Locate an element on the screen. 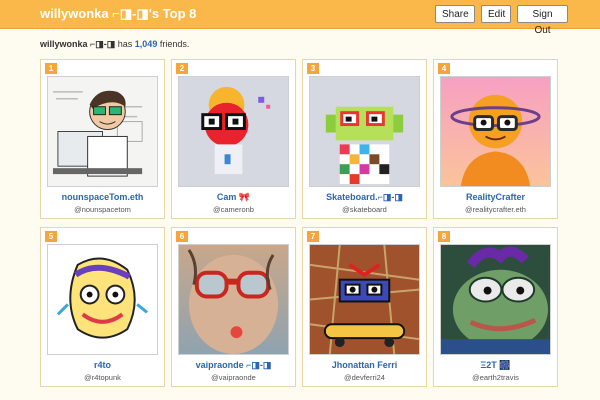  skateboard-mosaic-avatar is located at coordinates (364, 299).